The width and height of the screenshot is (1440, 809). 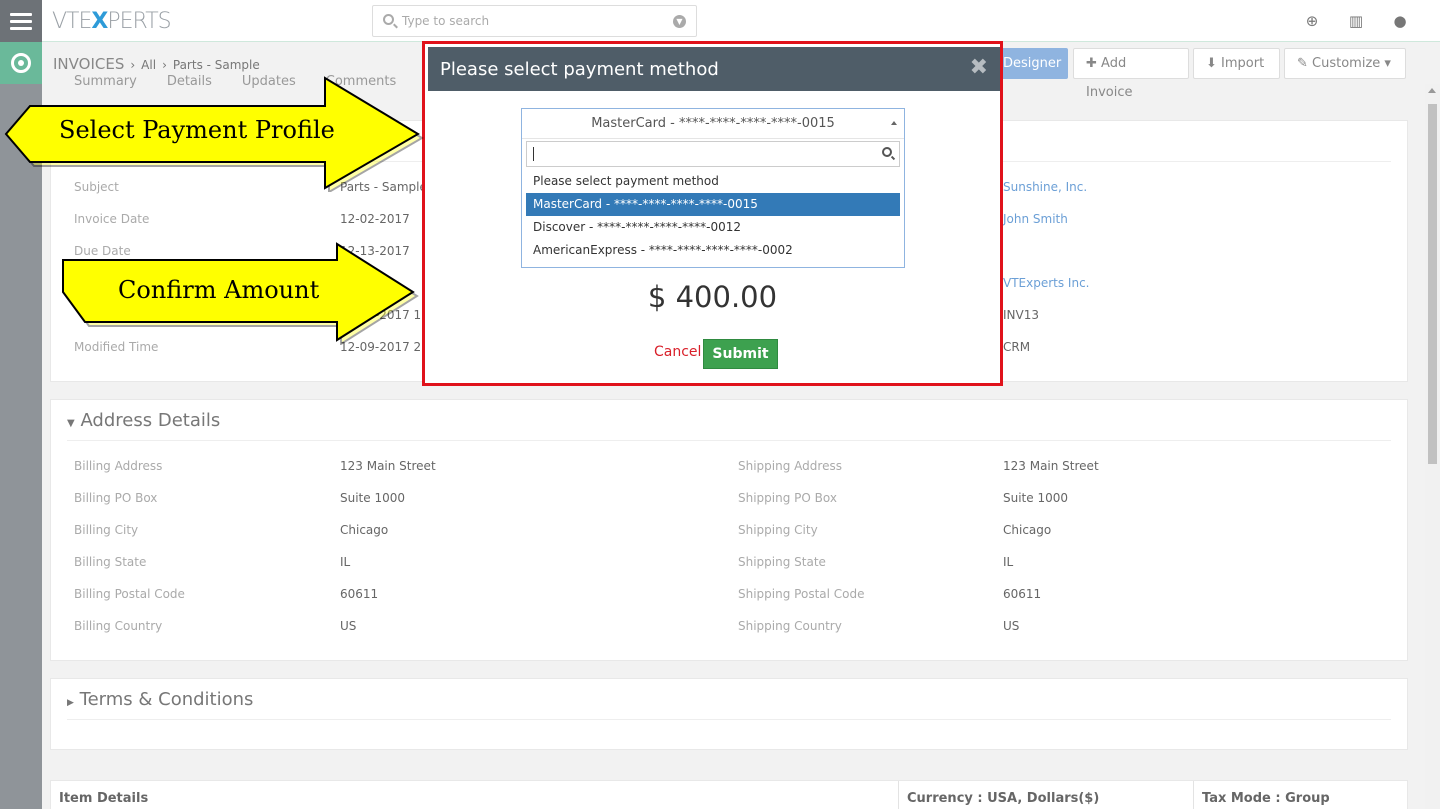 I want to click on app-logo: VTEXPERTS, so click(x=112, y=21).